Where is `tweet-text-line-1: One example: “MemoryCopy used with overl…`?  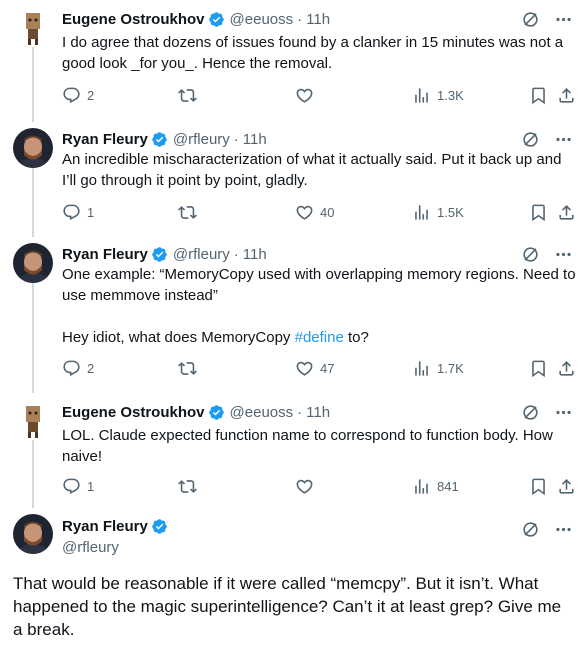
tweet-text-line-1: One example: “MemoryCopy used with overl… is located at coordinates (319, 285).